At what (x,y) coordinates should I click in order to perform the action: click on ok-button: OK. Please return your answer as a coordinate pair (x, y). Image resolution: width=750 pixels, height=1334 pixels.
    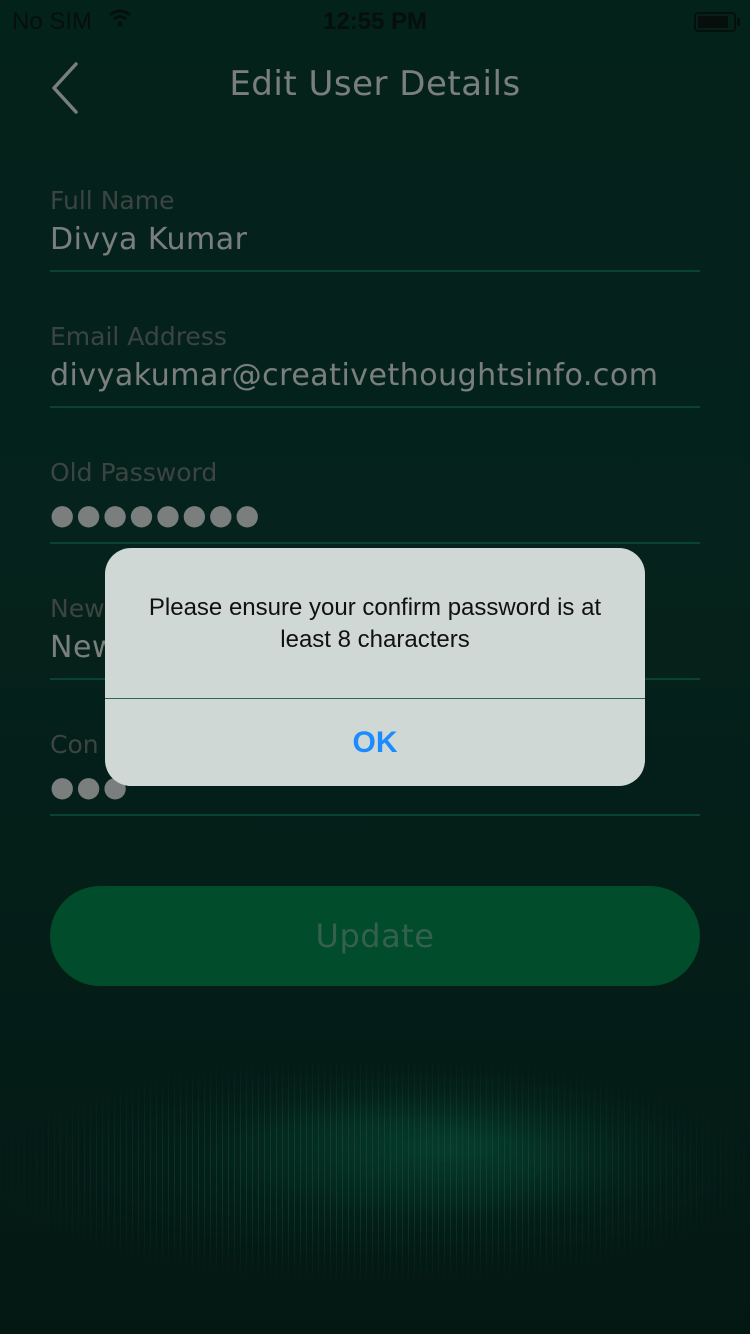
    Looking at the image, I should click on (375, 742).